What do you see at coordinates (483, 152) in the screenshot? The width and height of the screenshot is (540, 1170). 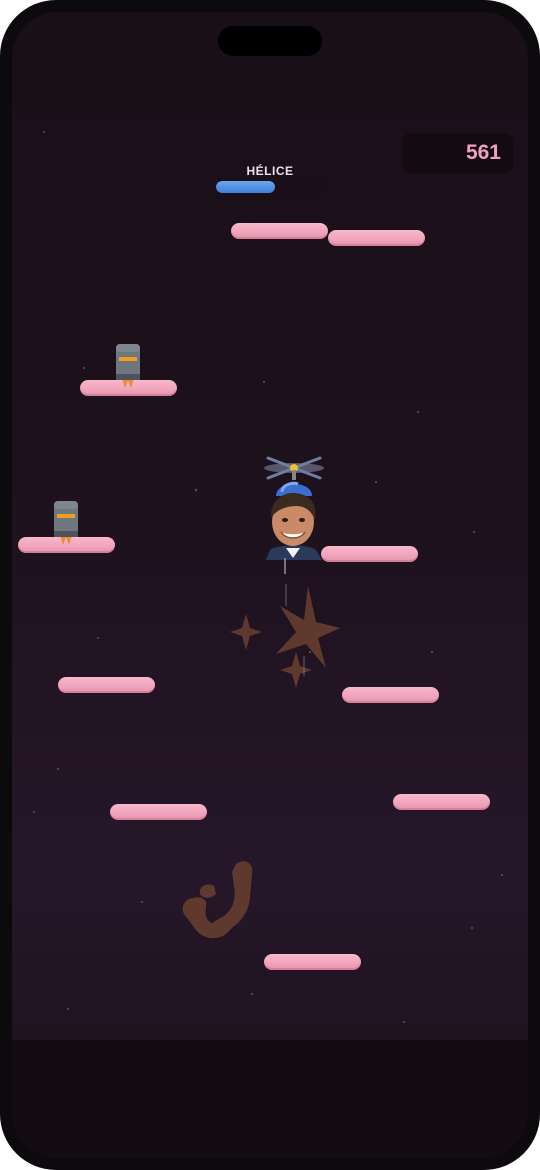 I see `score-value: 561` at bounding box center [483, 152].